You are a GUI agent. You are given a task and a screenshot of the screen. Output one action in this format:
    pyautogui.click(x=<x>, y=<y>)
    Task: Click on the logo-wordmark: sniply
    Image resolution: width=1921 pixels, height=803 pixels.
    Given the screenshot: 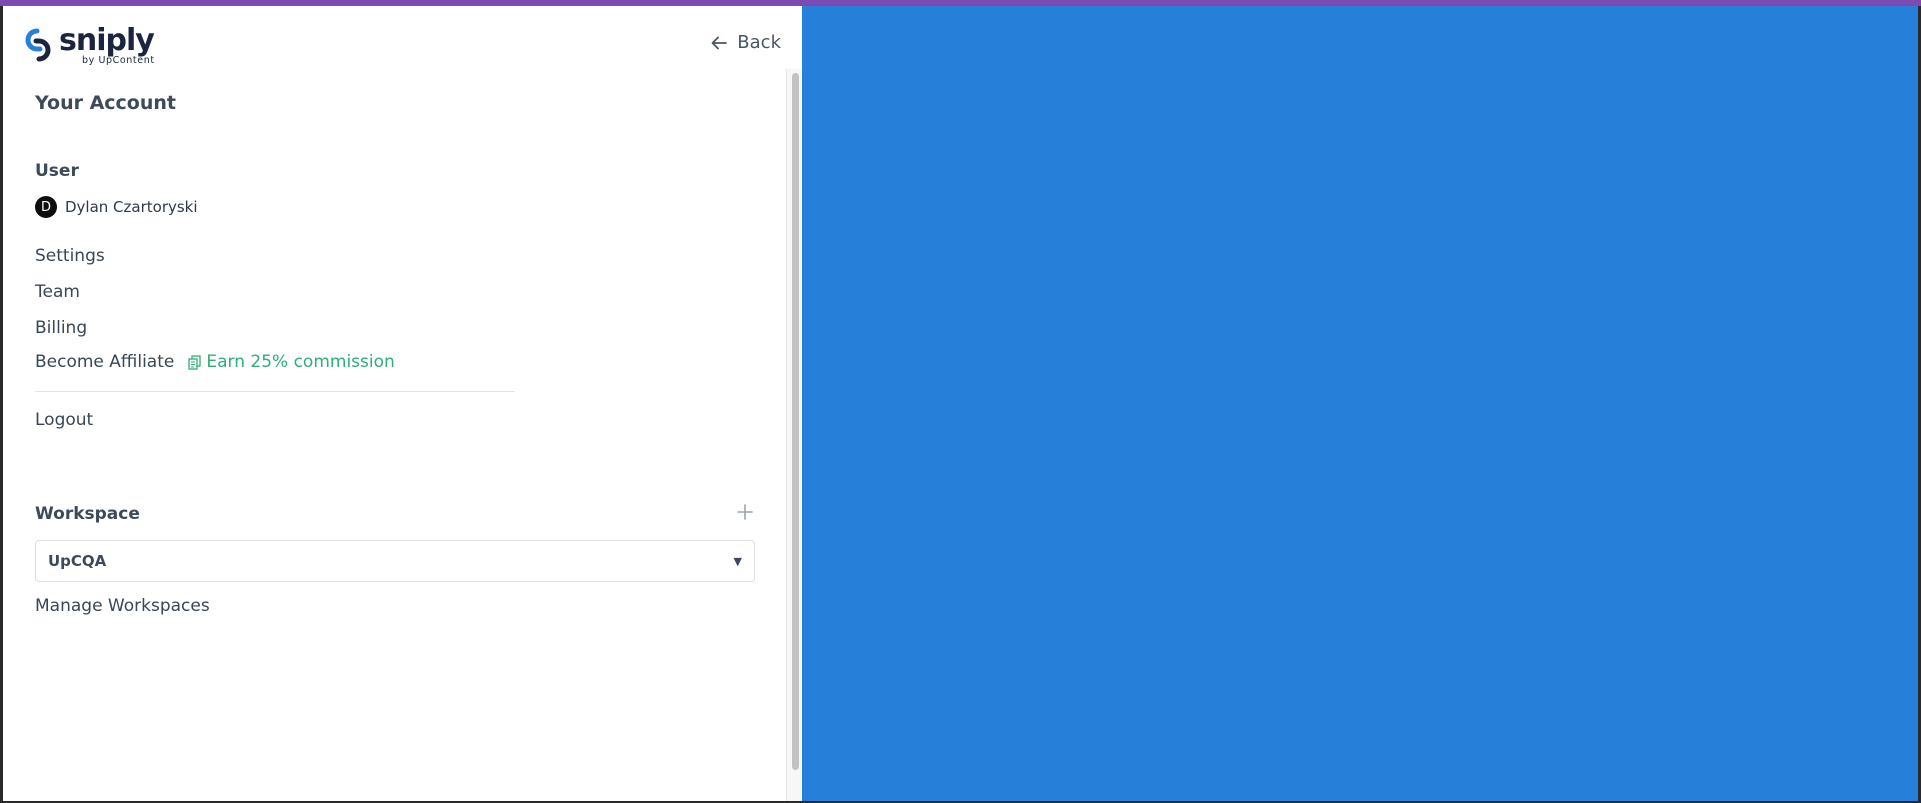 What is the action you would take?
    pyautogui.click(x=107, y=40)
    